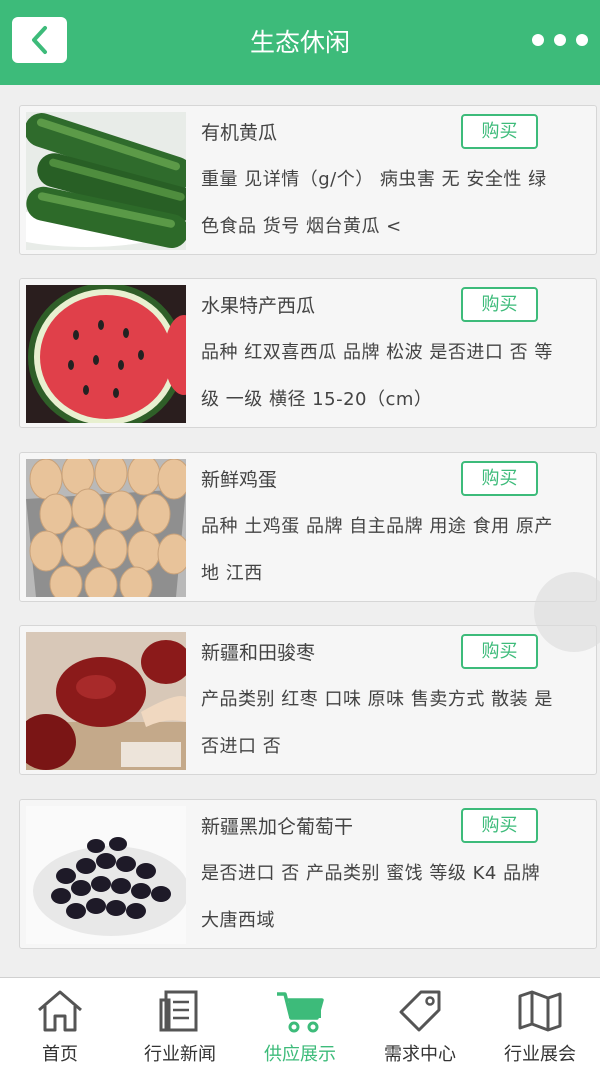  What do you see at coordinates (540, 1054) in the screenshot?
I see `tab-label: 行业展会` at bounding box center [540, 1054].